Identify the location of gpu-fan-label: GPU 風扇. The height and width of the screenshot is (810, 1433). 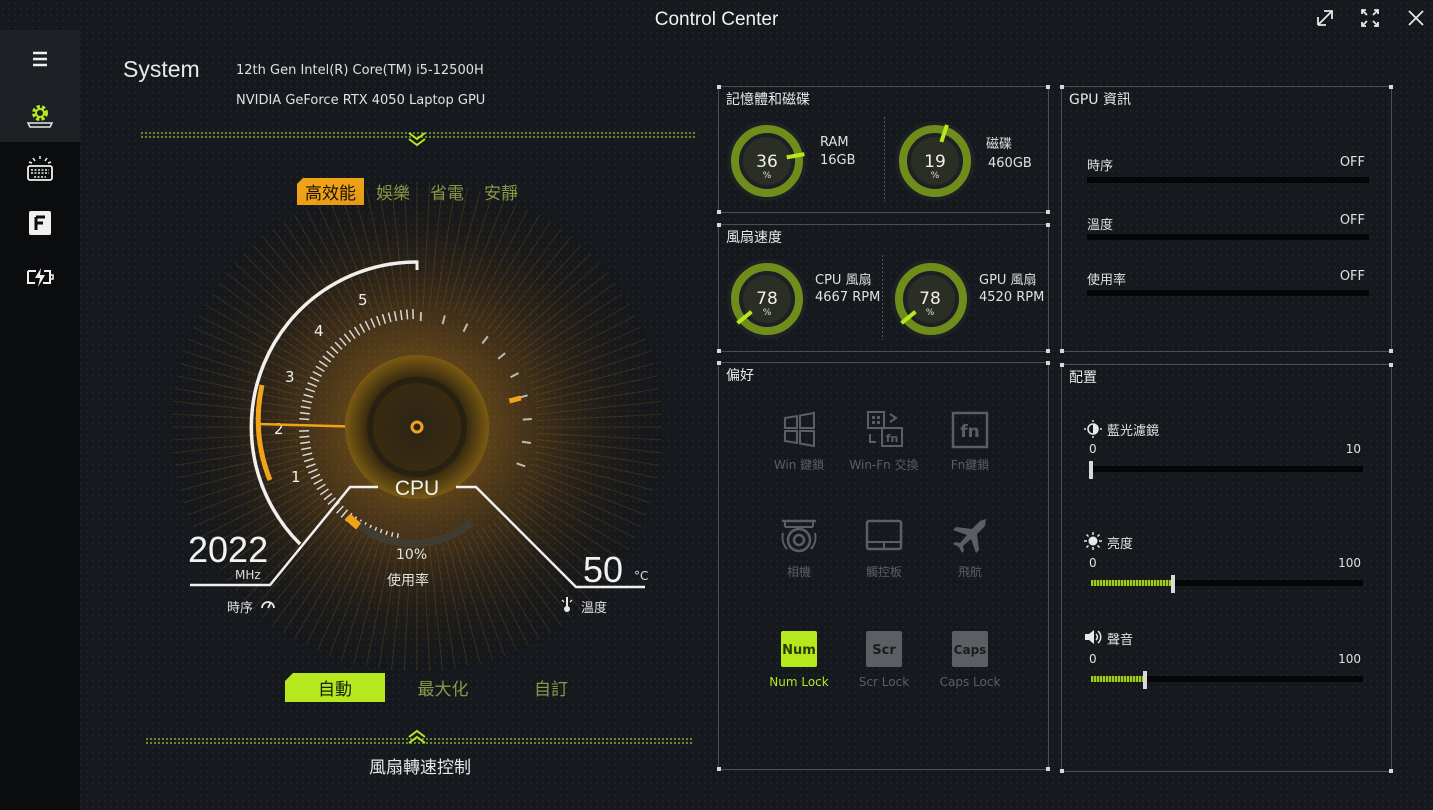
(1008, 280).